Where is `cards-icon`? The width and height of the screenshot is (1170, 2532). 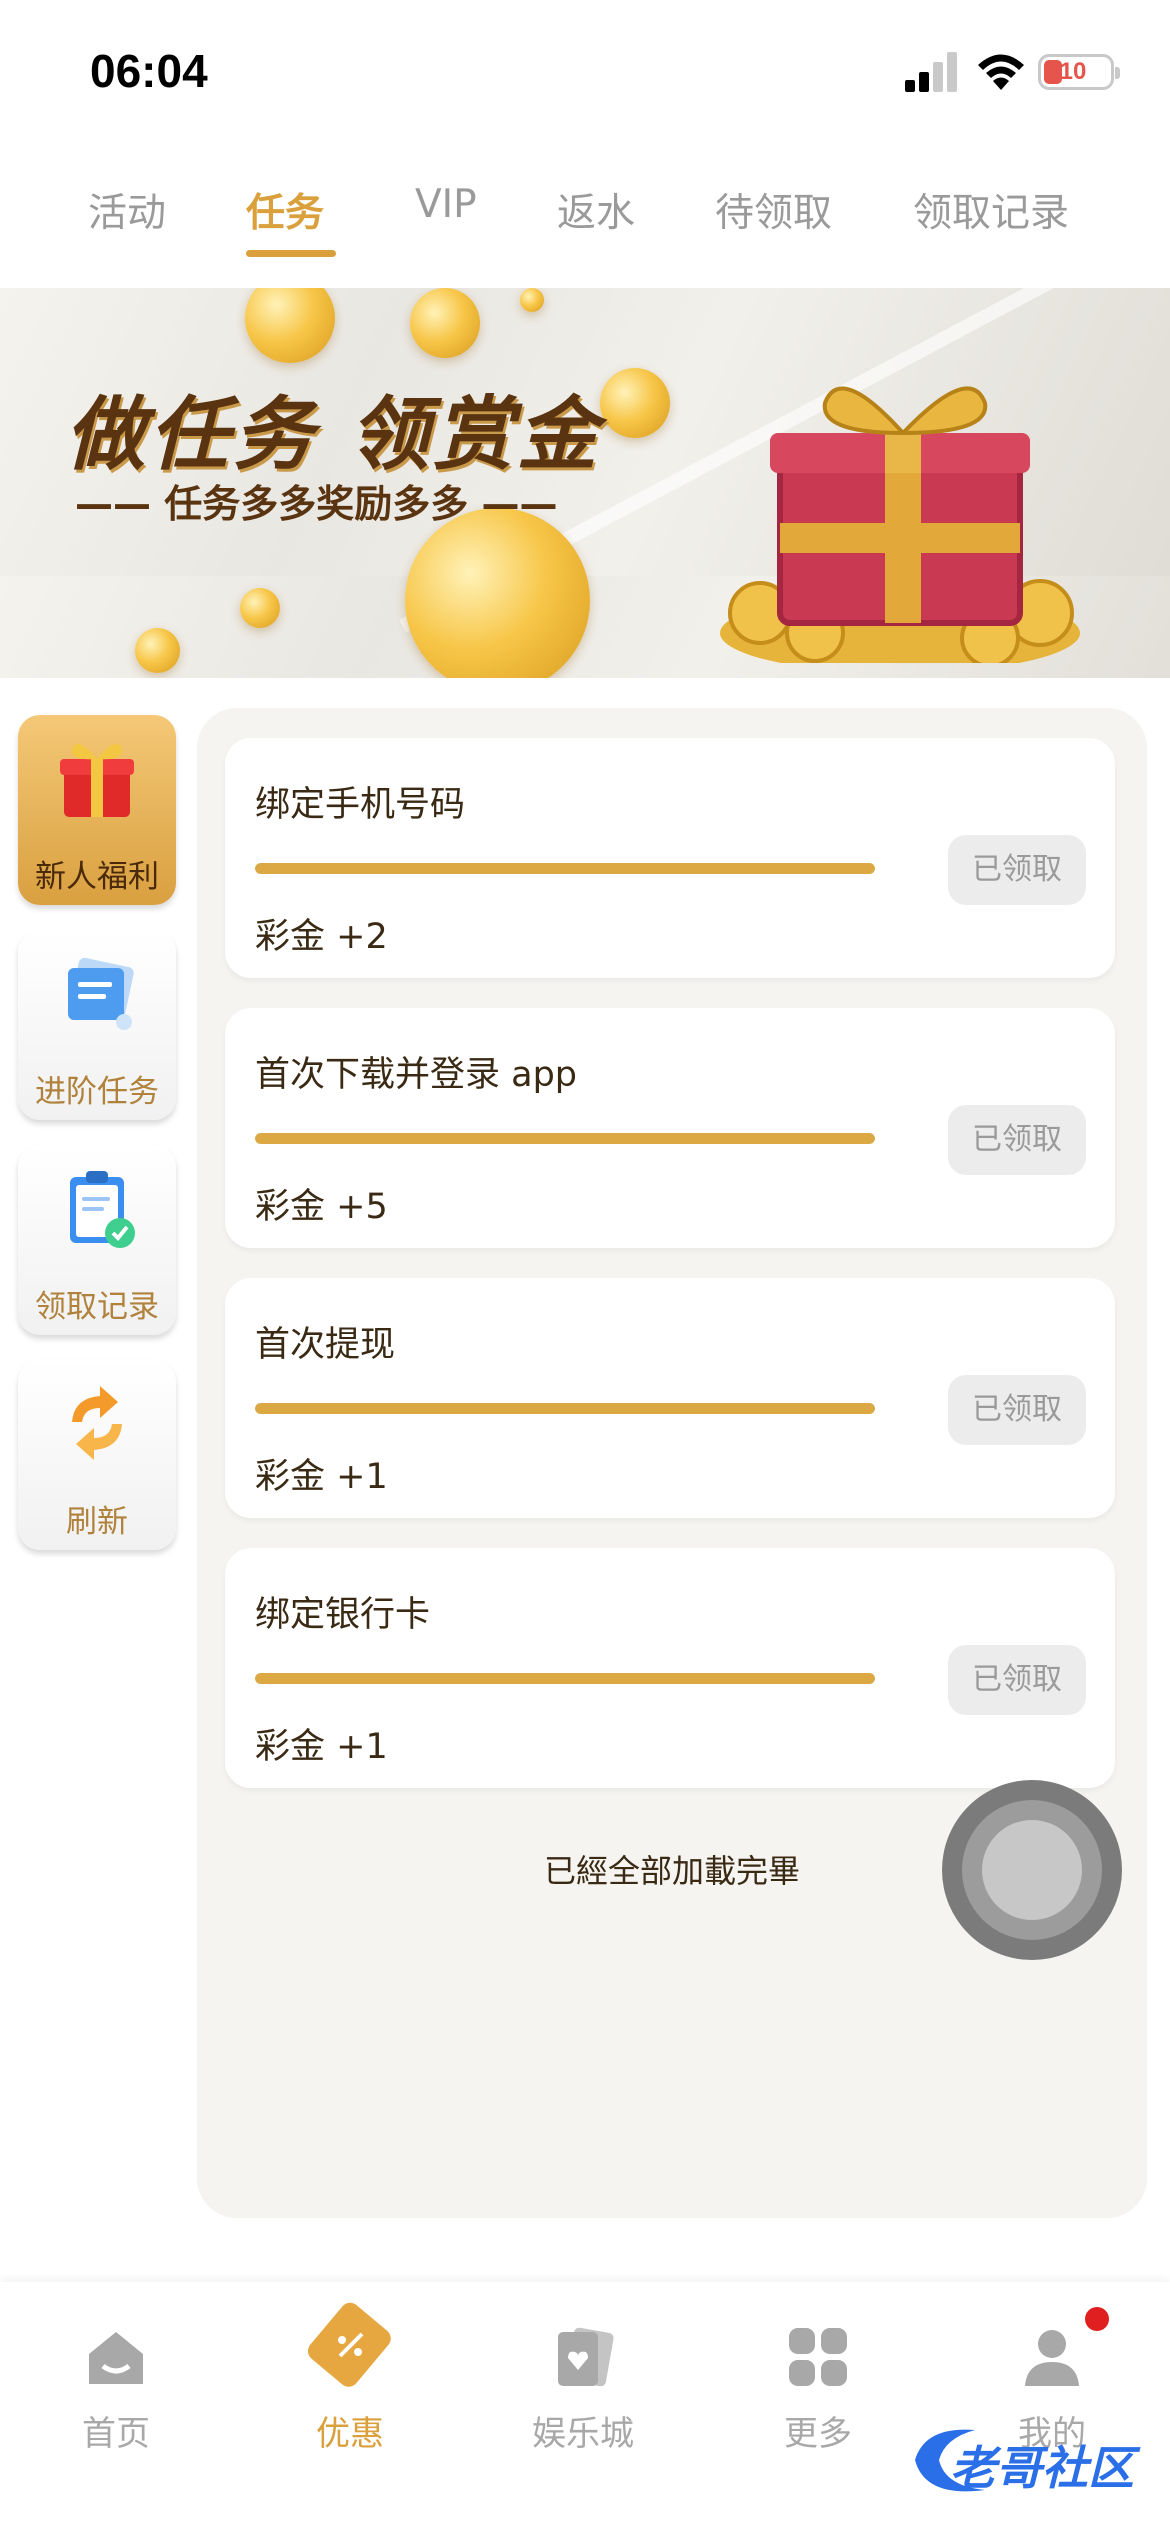
cards-icon is located at coordinates (586, 2357).